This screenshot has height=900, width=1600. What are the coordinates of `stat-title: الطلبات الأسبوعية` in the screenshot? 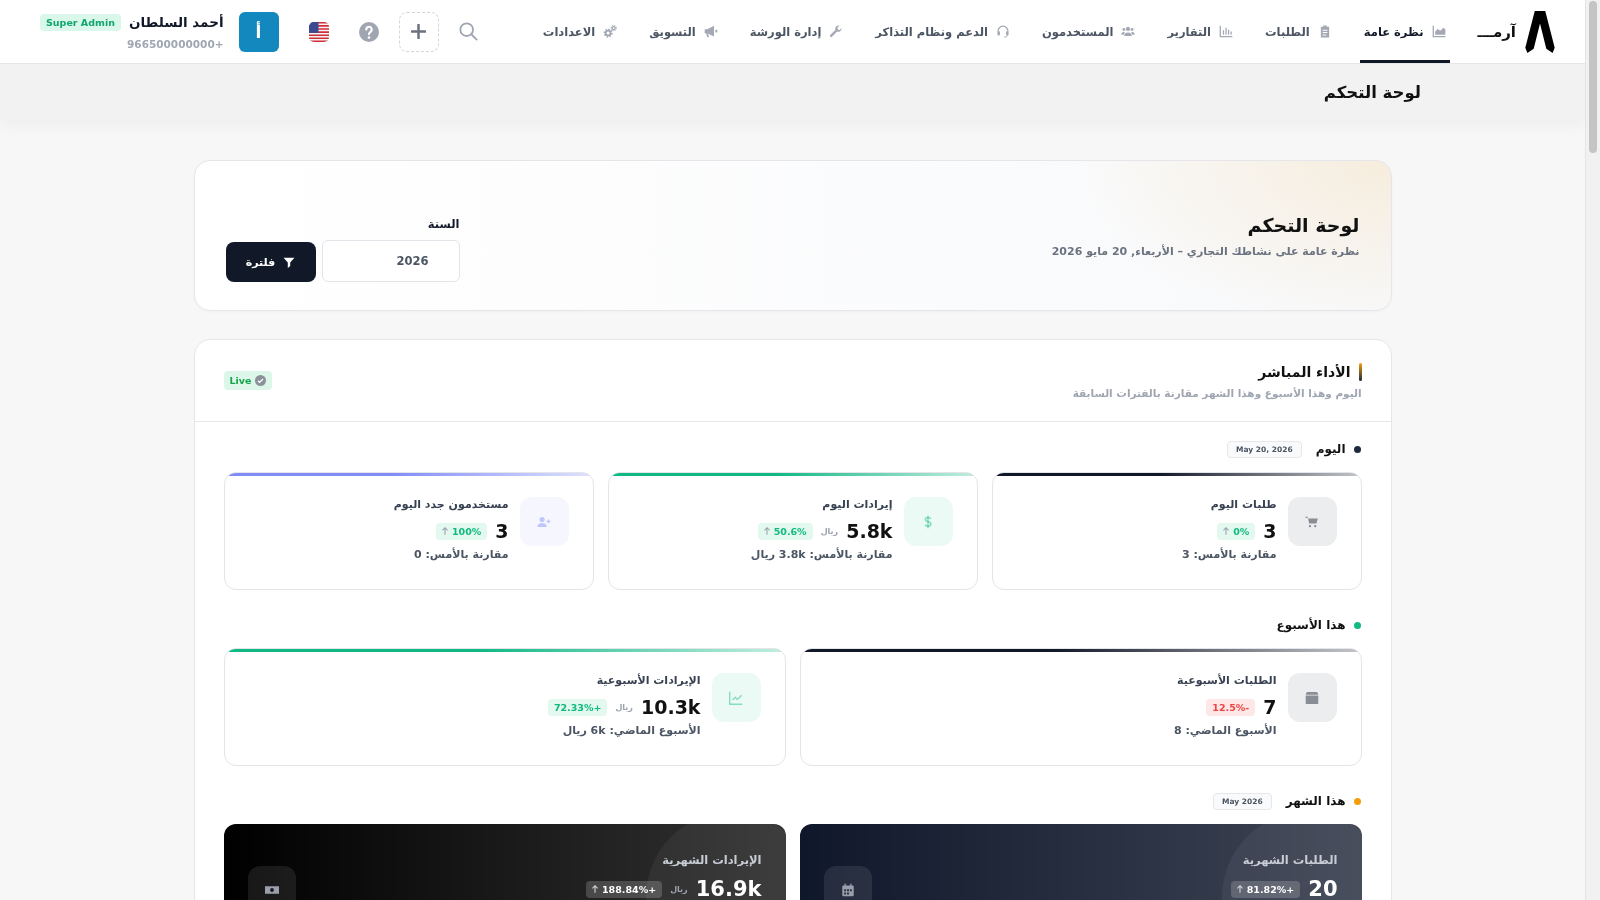 It's located at (1226, 681).